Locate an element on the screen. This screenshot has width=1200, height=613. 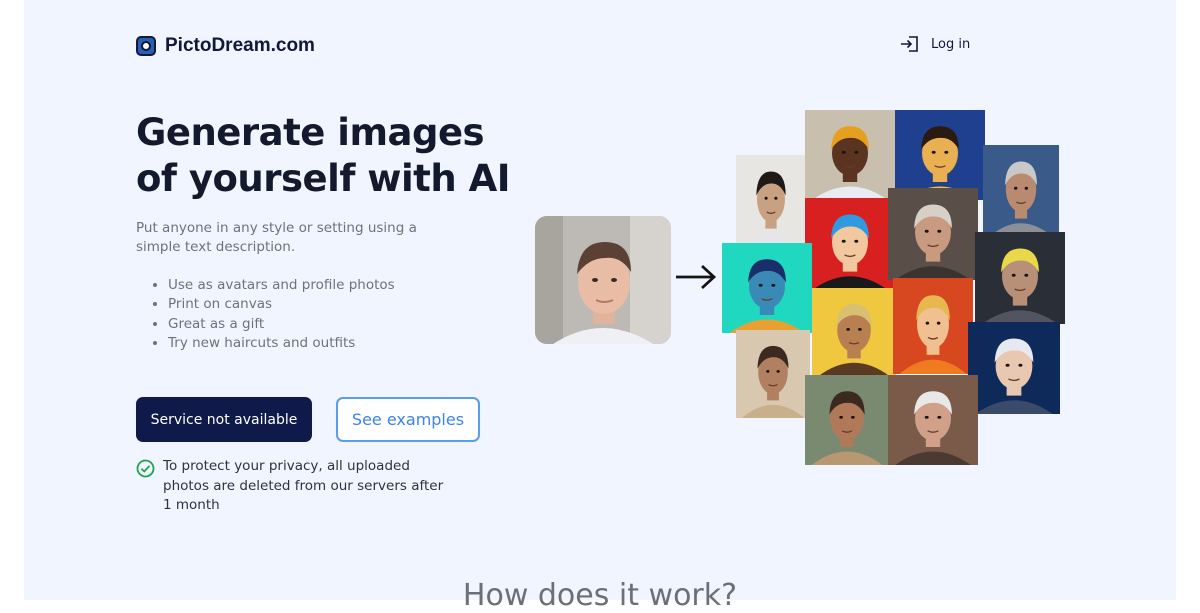
brand-logo: PictoDream.com is located at coordinates (225, 46).